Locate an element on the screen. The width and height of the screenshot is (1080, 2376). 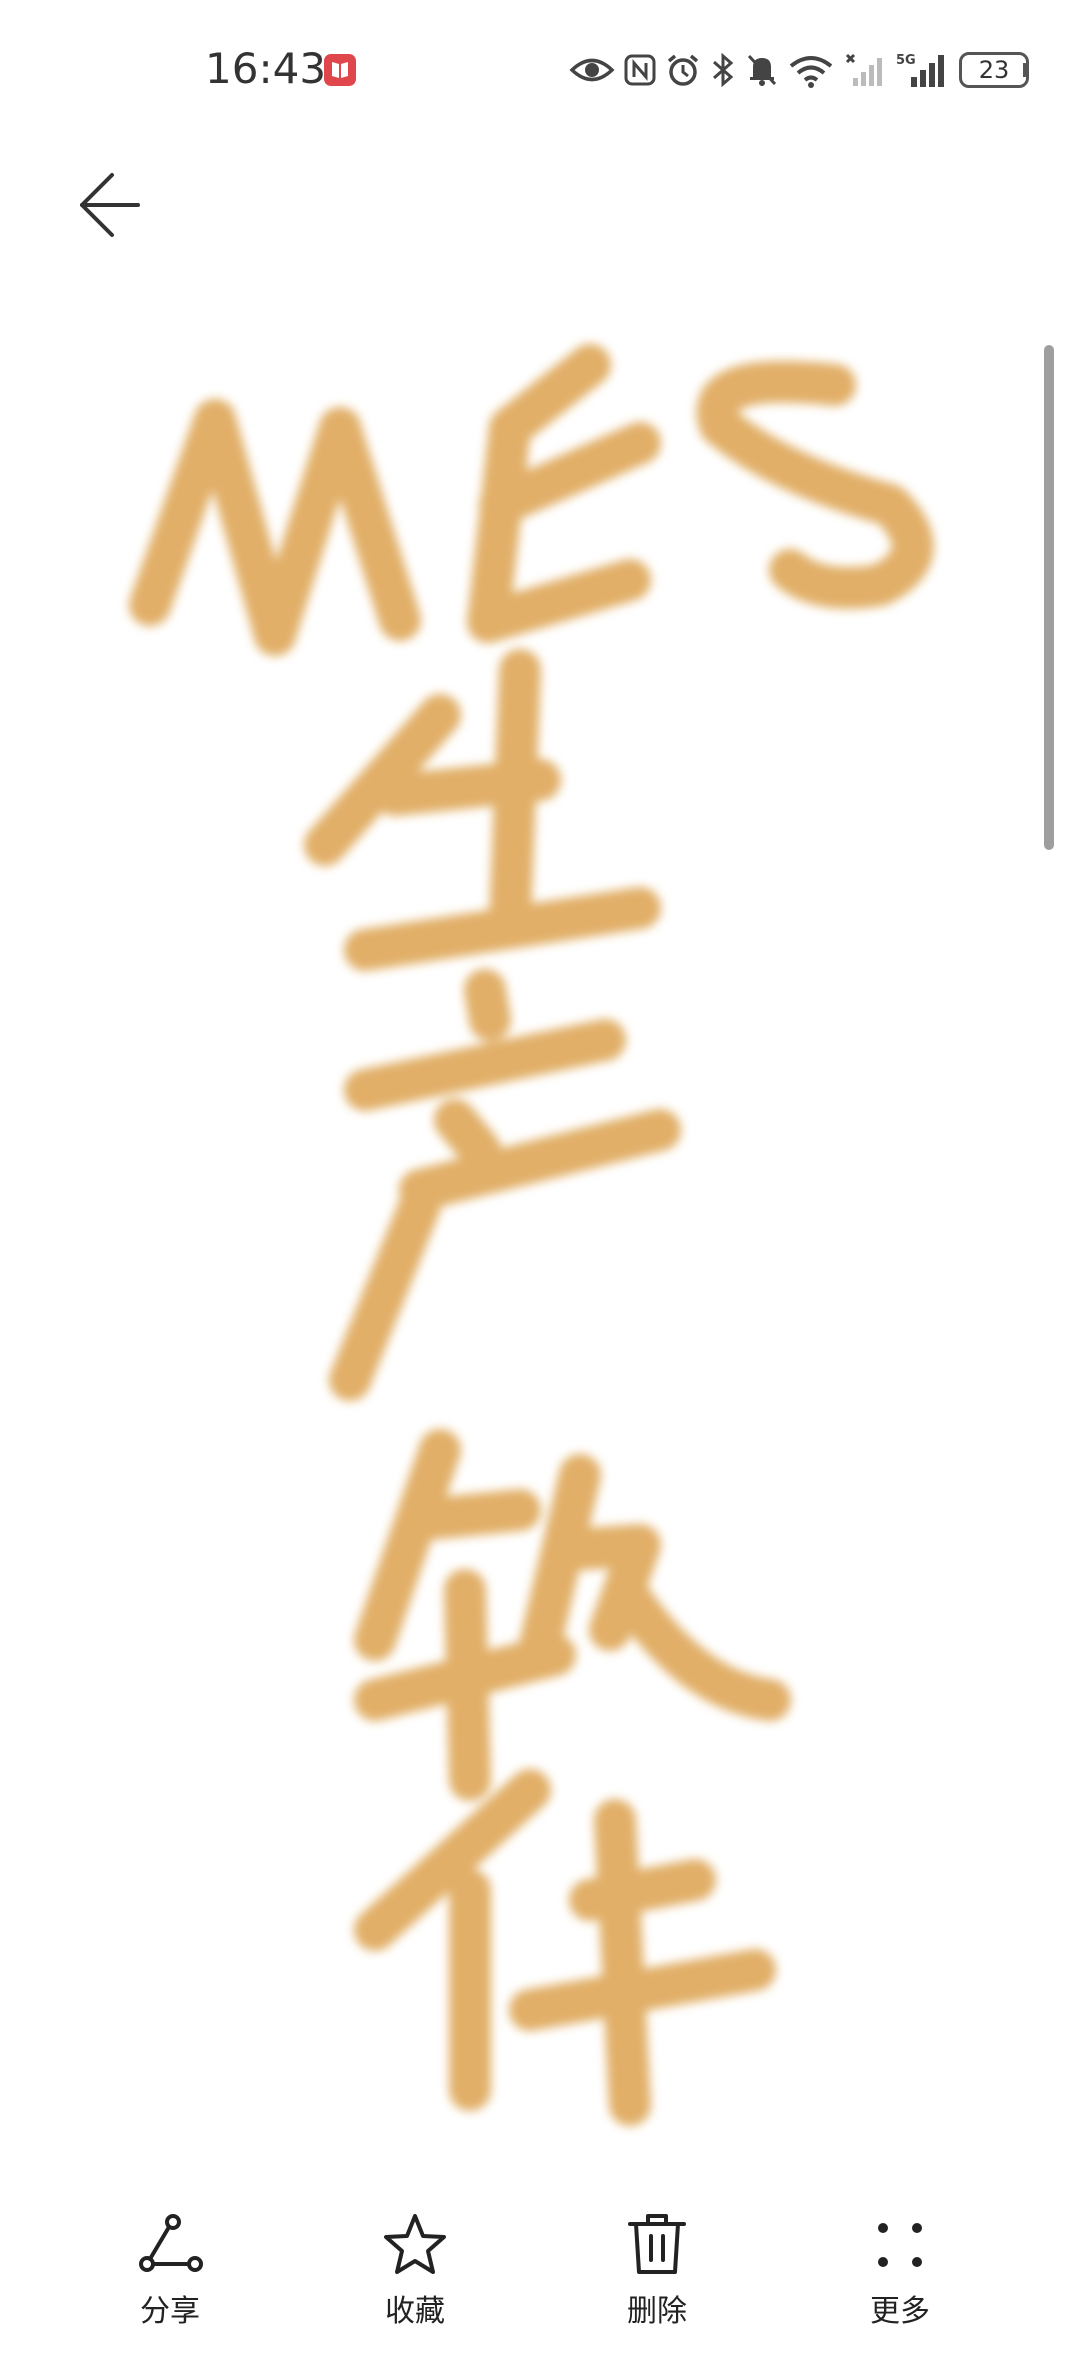
share-button: 分享 is located at coordinates (170, 2280).